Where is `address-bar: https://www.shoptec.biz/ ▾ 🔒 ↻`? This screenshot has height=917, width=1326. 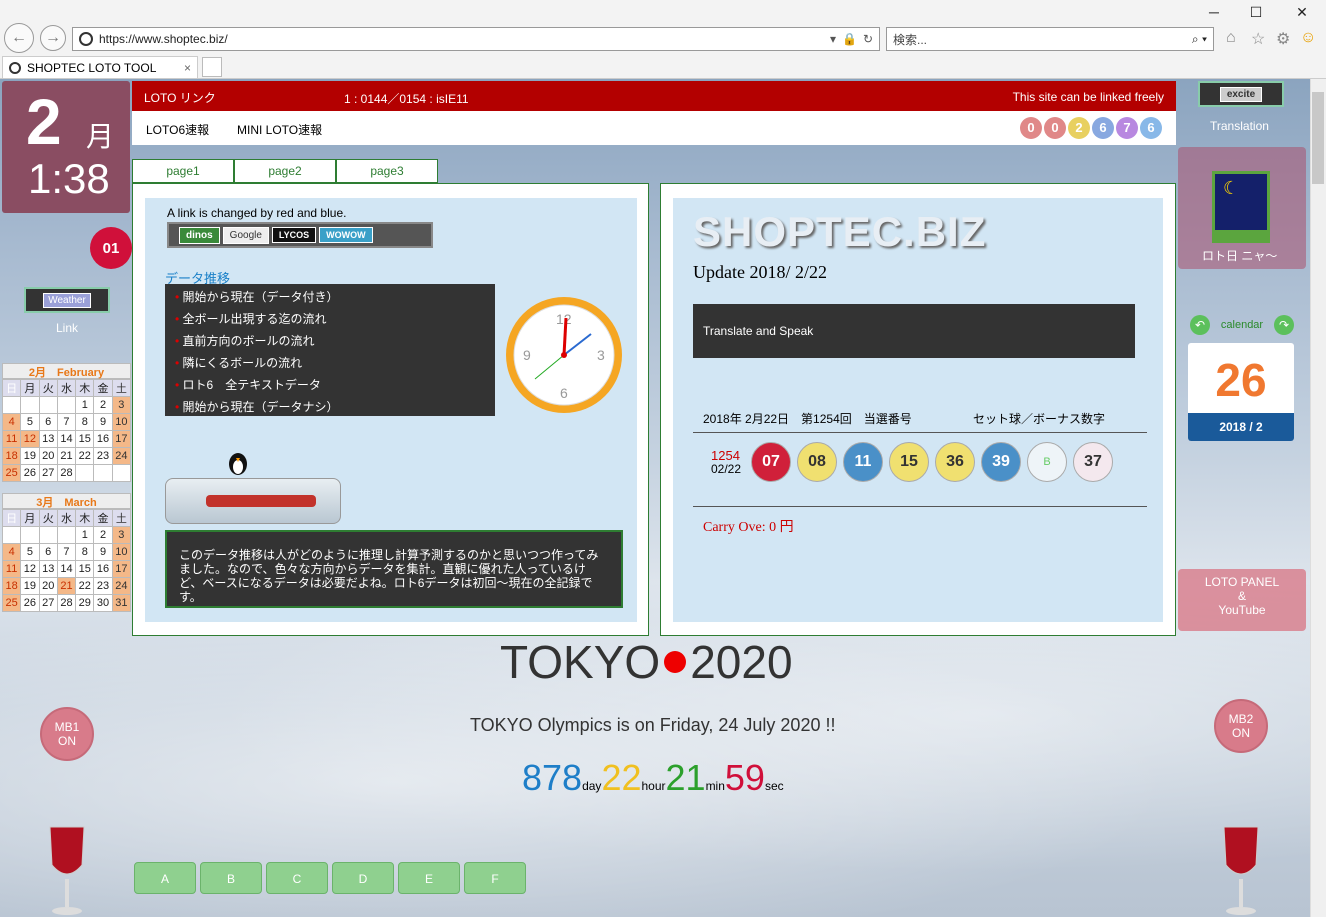 address-bar: https://www.shoptec.biz/ ▾ 🔒 ↻ is located at coordinates (476, 39).